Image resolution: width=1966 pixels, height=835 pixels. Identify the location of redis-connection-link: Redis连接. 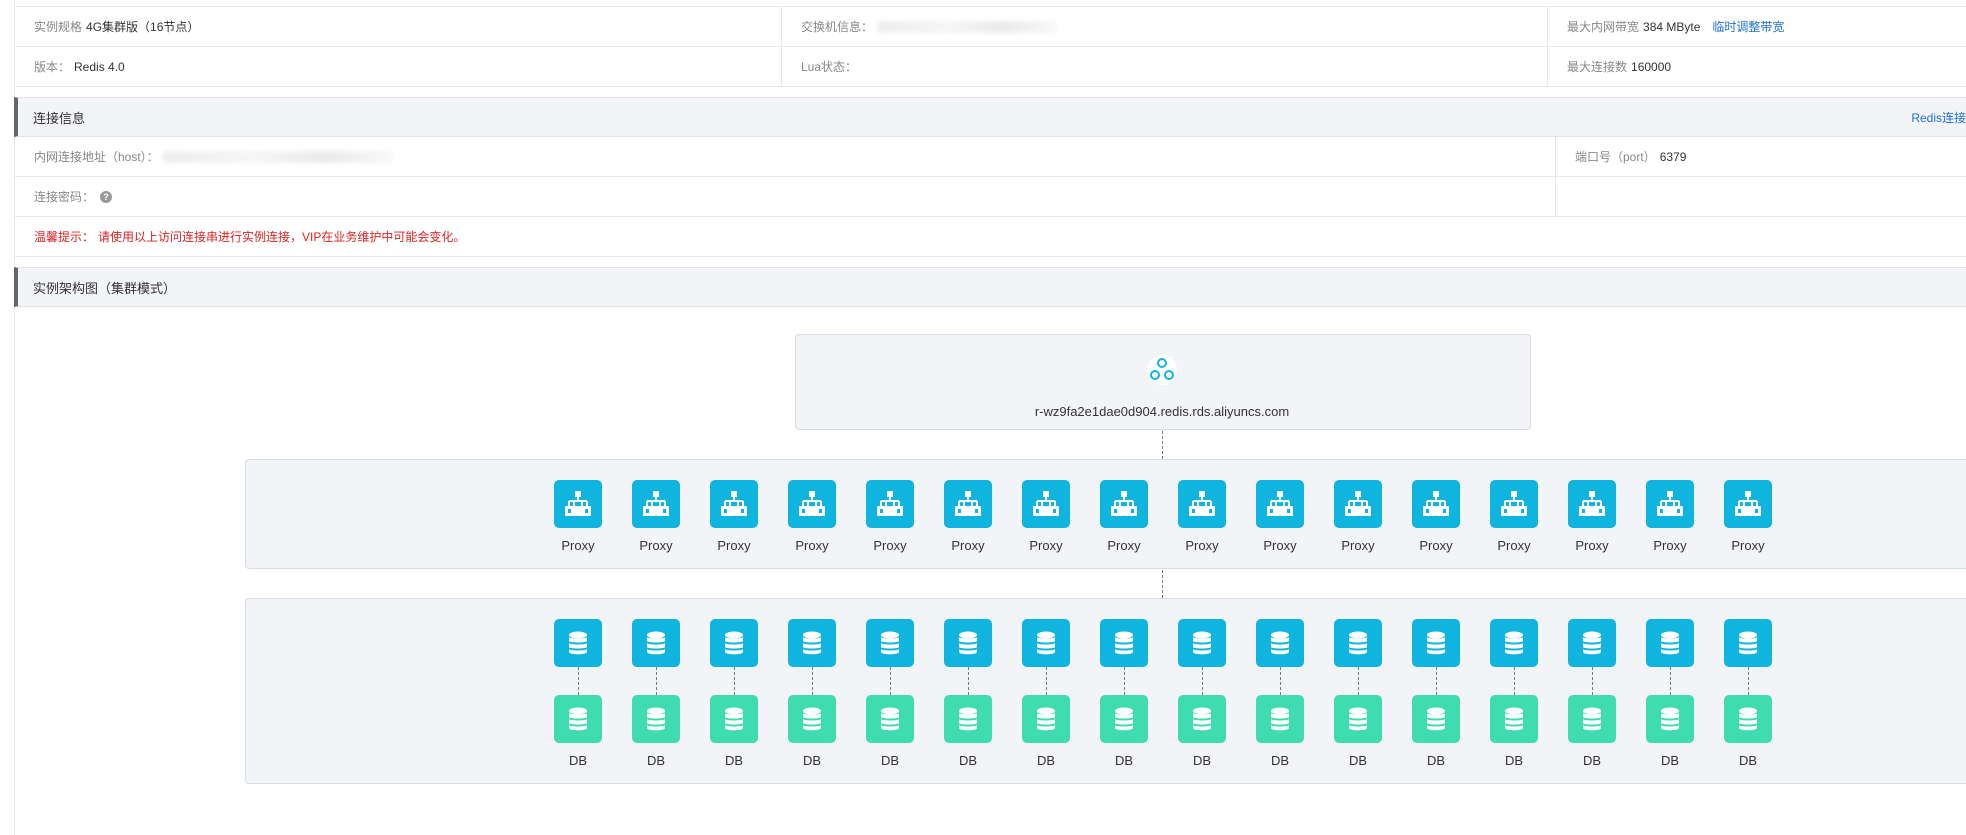
(1938, 117).